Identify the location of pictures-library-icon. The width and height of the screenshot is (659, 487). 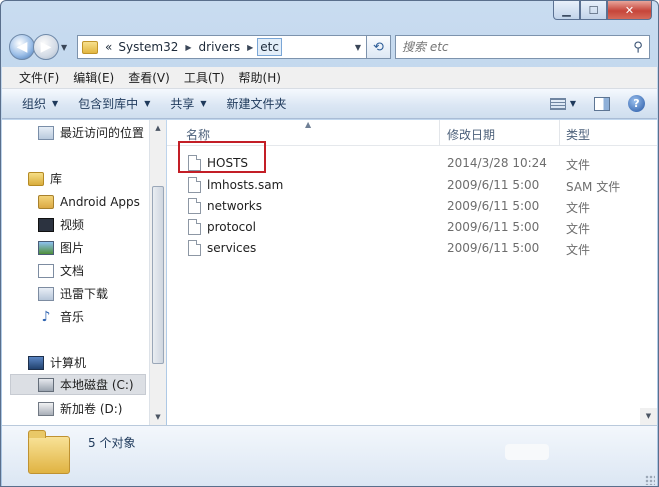
(46, 247).